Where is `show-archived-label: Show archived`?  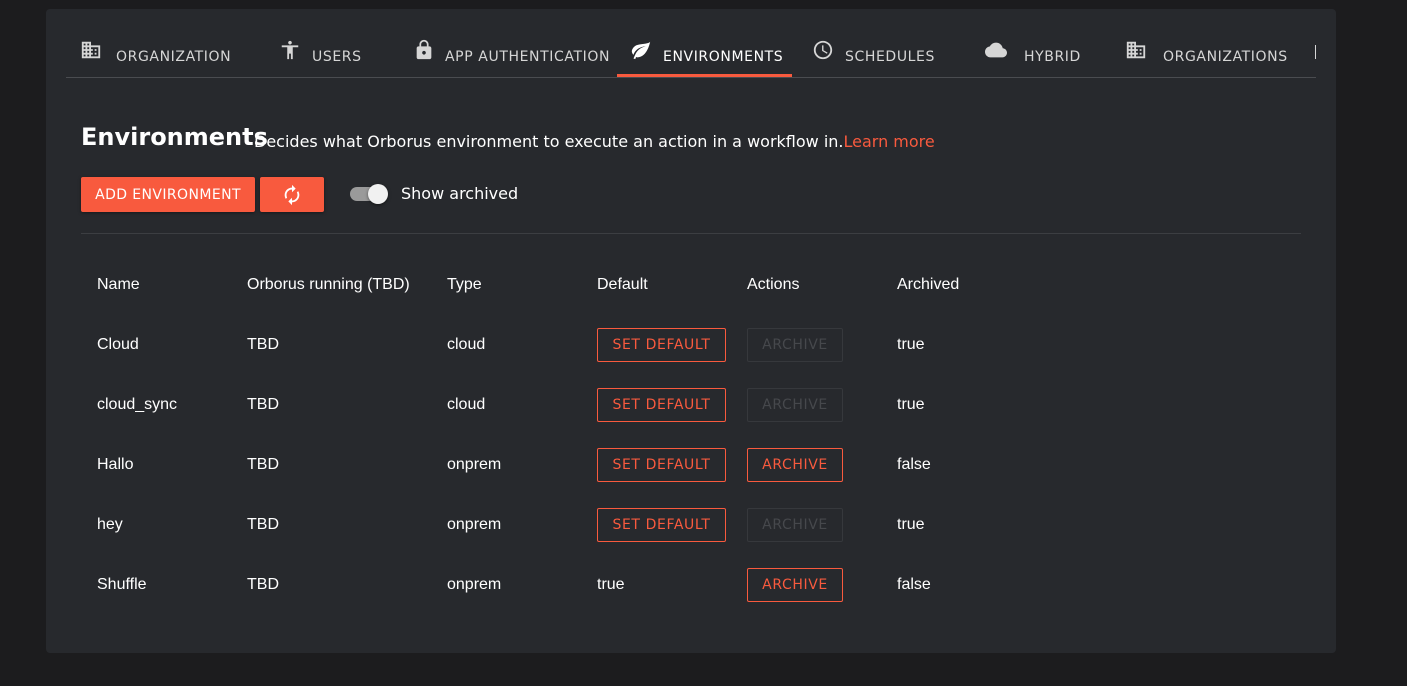
show-archived-label: Show archived is located at coordinates (460, 193).